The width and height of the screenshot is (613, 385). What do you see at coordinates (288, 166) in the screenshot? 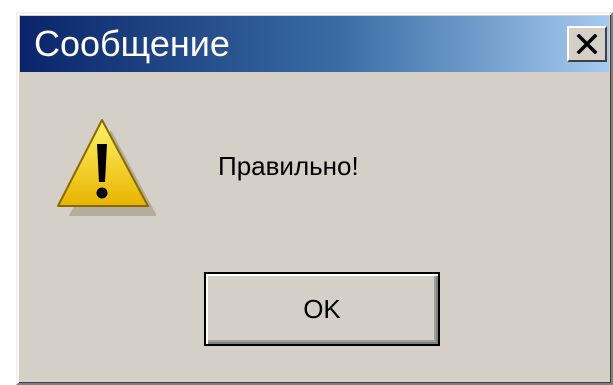
I see `message-text: Правильно!` at bounding box center [288, 166].